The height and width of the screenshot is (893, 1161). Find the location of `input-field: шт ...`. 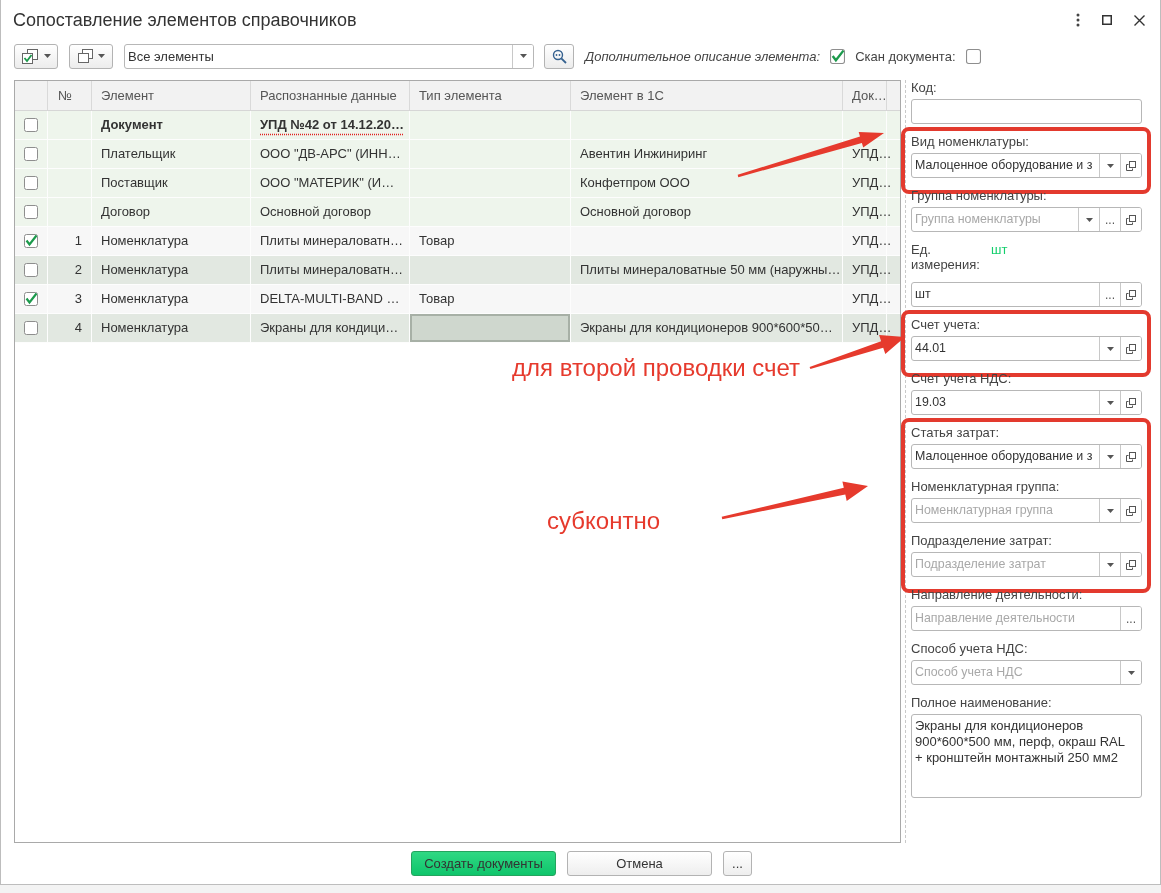

input-field: шт ... is located at coordinates (1026, 294).